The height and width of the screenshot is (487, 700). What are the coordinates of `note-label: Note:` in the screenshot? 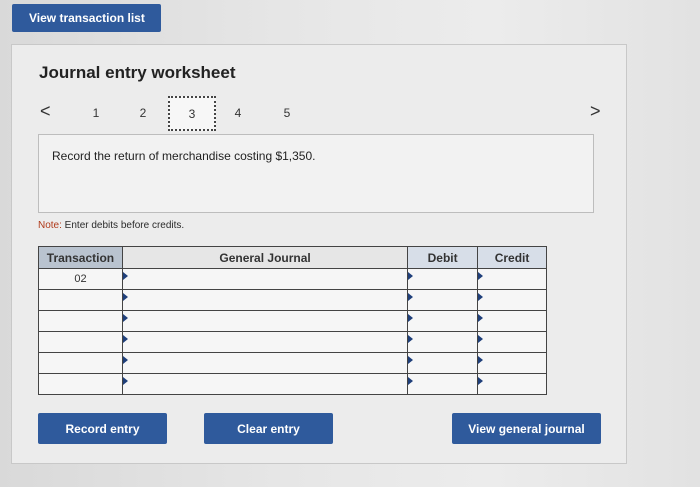 It's located at (50, 225).